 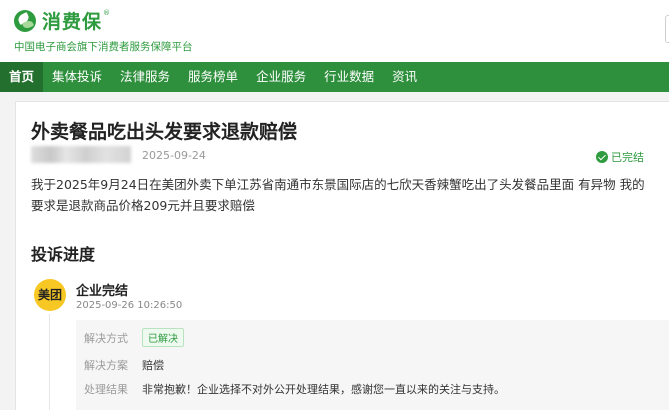 What do you see at coordinates (106, 338) in the screenshot?
I see `resolution-method-label: 解决方式` at bounding box center [106, 338].